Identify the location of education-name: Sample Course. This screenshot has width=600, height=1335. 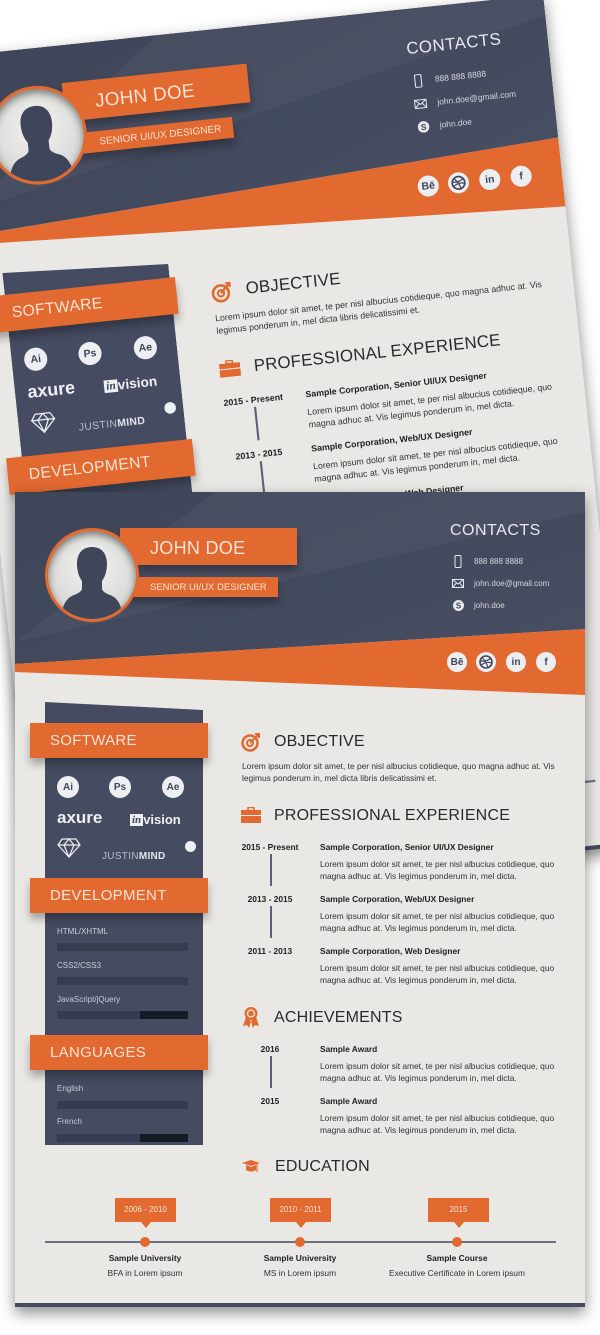
(457, 1258).